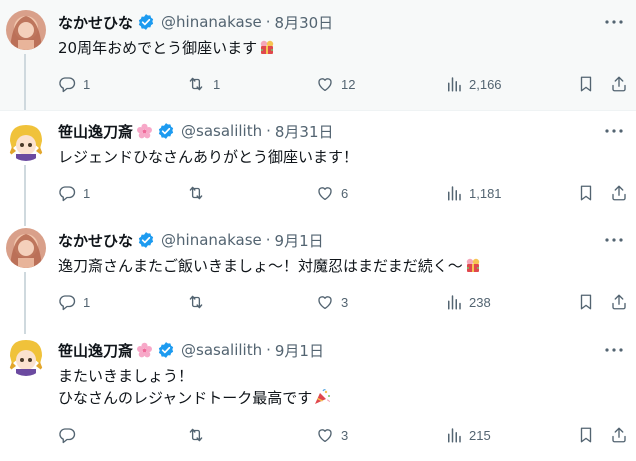 The height and width of the screenshot is (461, 636). Describe the element at coordinates (485, 193) in the screenshot. I see `views-count: 1,181` at that location.